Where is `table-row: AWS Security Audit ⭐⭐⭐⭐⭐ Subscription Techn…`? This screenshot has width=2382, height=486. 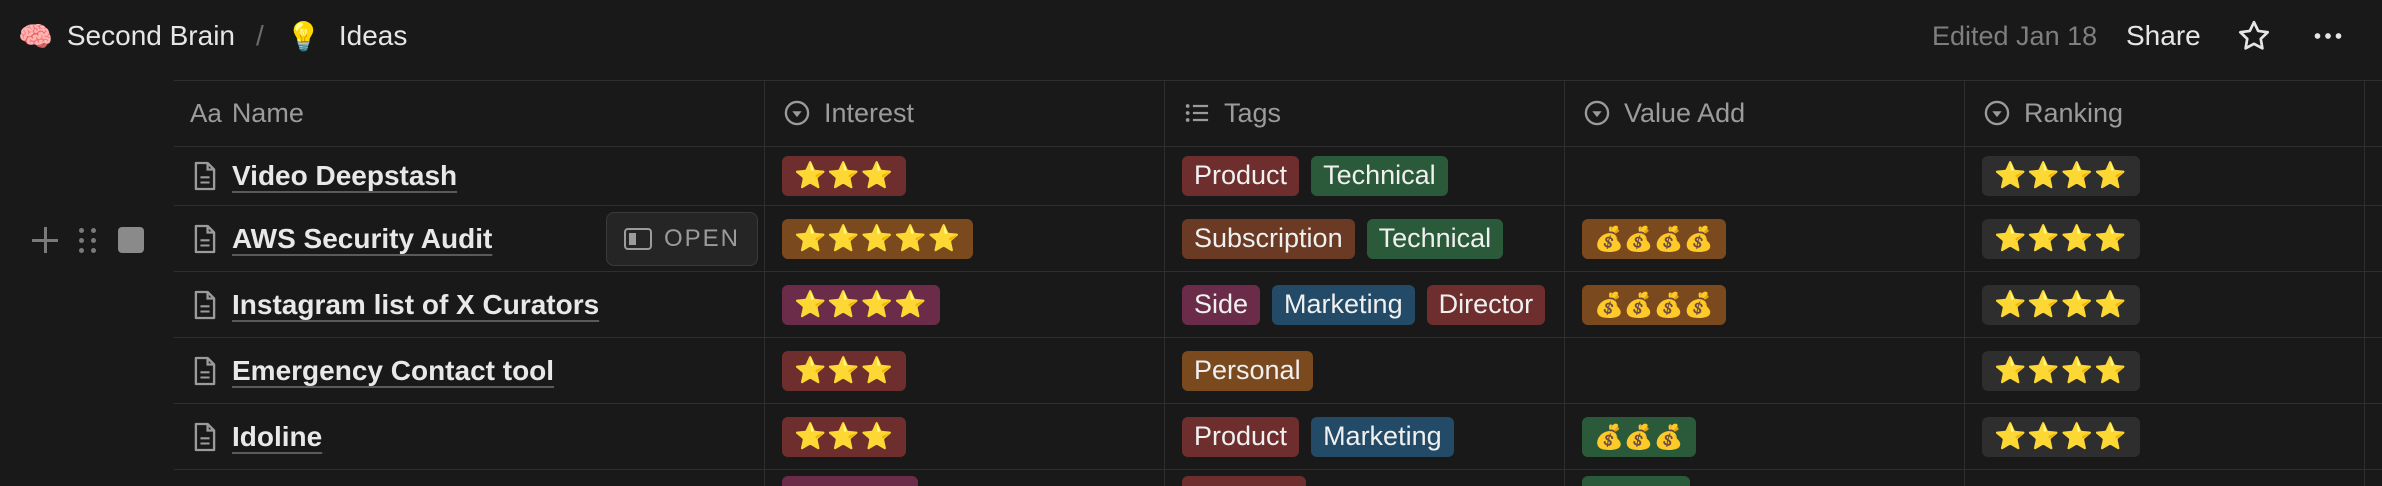 table-row: AWS Security Audit ⭐⭐⭐⭐⭐ Subscription Techn… is located at coordinates (1278, 238).